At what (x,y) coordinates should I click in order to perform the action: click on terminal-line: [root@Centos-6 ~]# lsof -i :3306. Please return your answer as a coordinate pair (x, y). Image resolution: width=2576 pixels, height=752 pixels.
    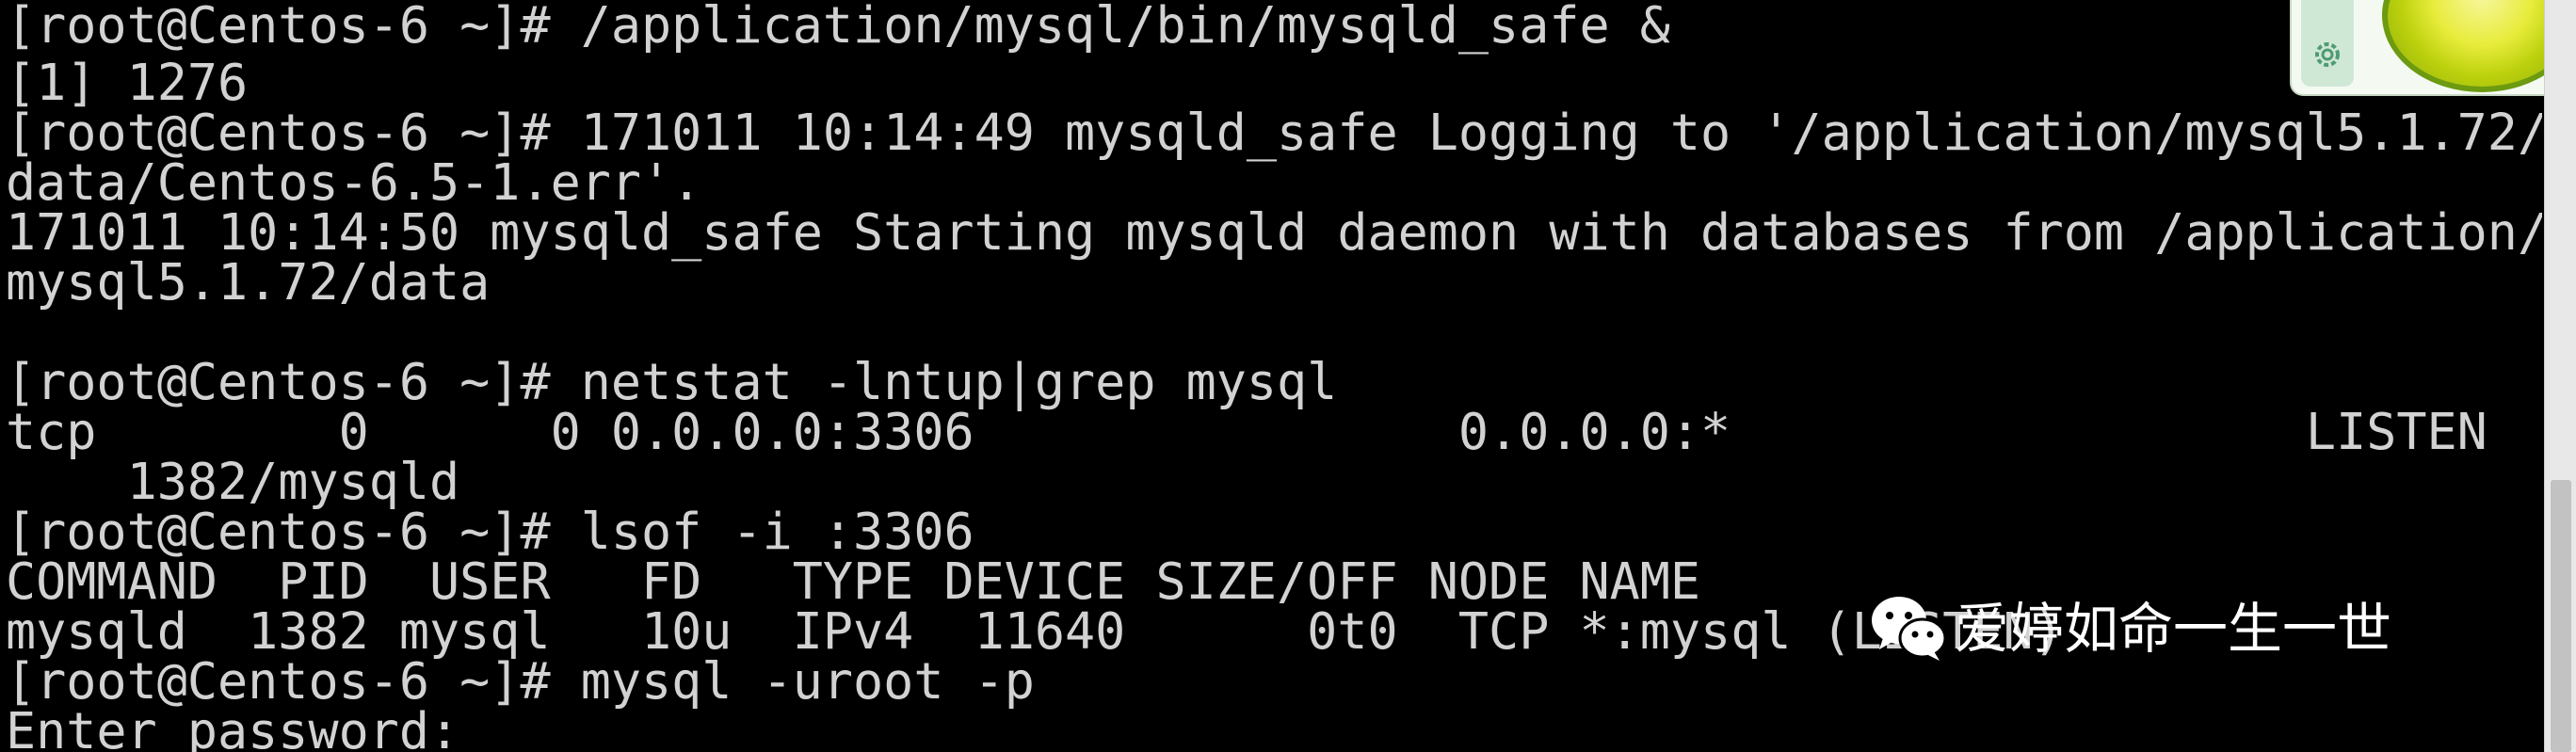
    Looking at the image, I should click on (490, 531).